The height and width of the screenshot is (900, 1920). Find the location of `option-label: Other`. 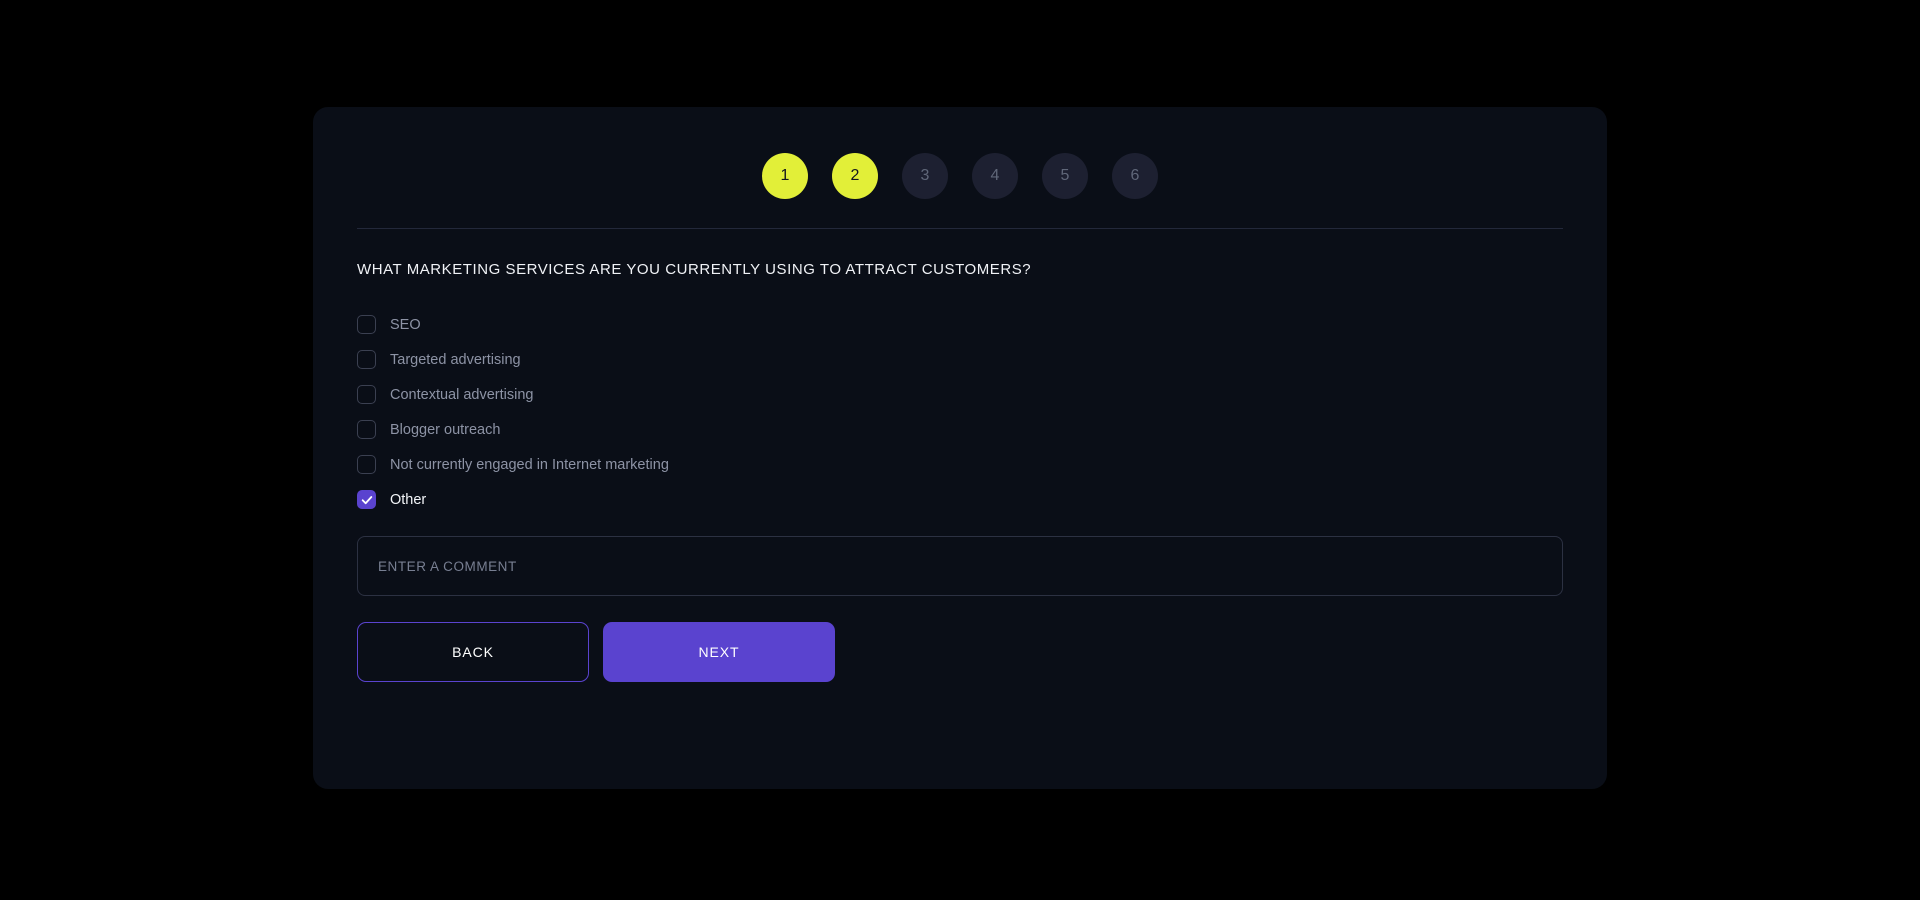

option-label: Other is located at coordinates (408, 499).